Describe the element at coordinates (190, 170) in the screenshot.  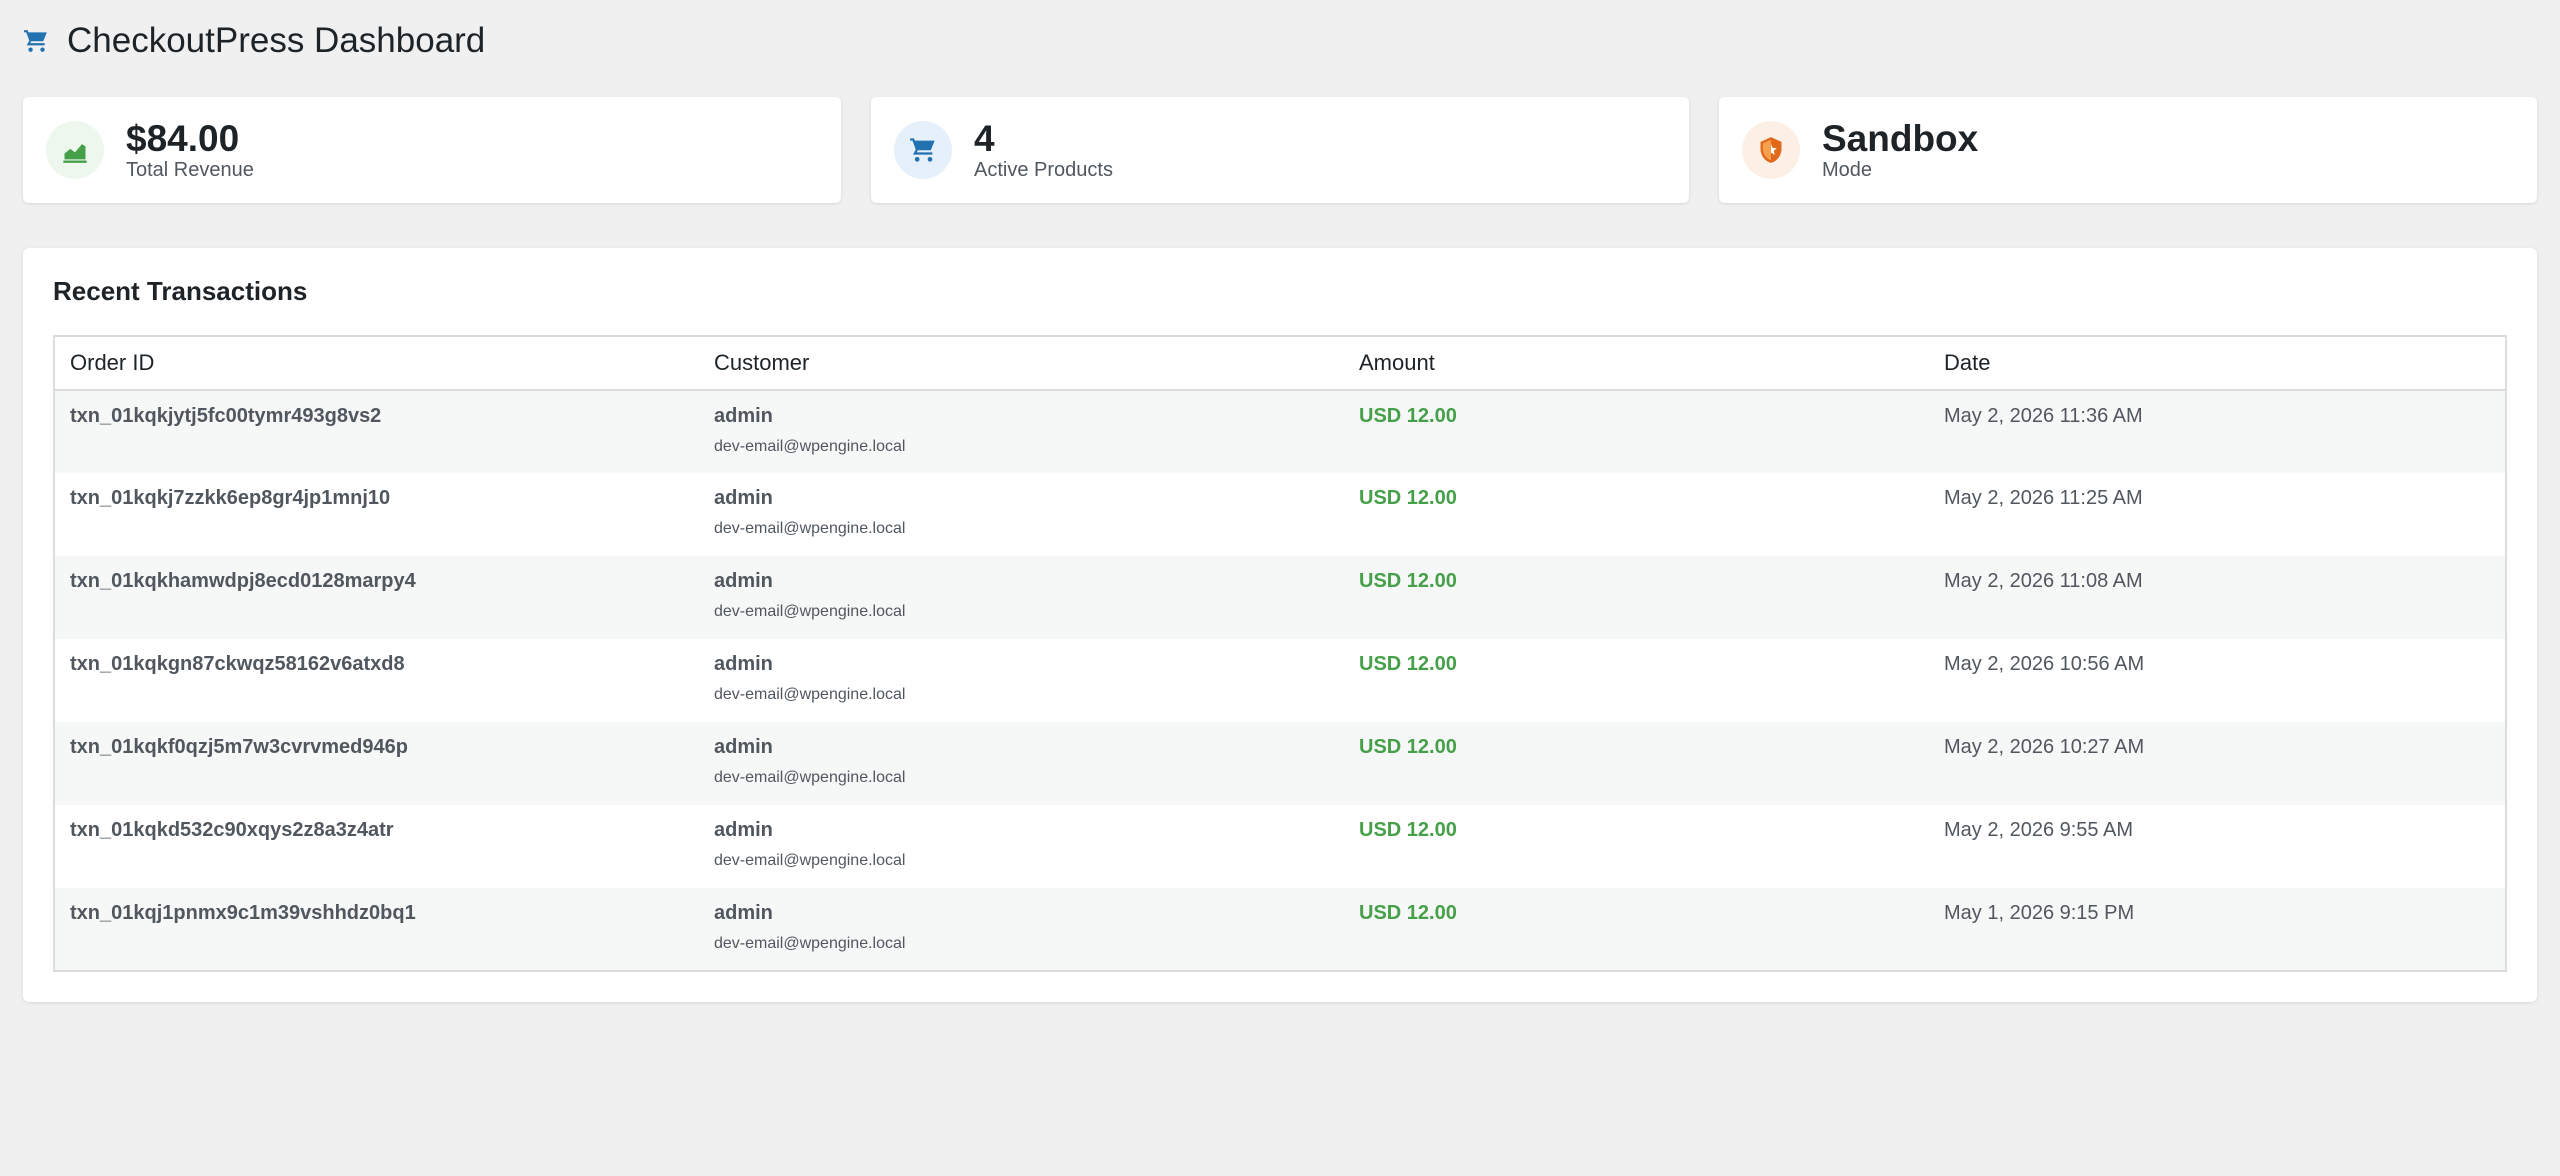
I see `stat-label: Total Revenue` at that location.